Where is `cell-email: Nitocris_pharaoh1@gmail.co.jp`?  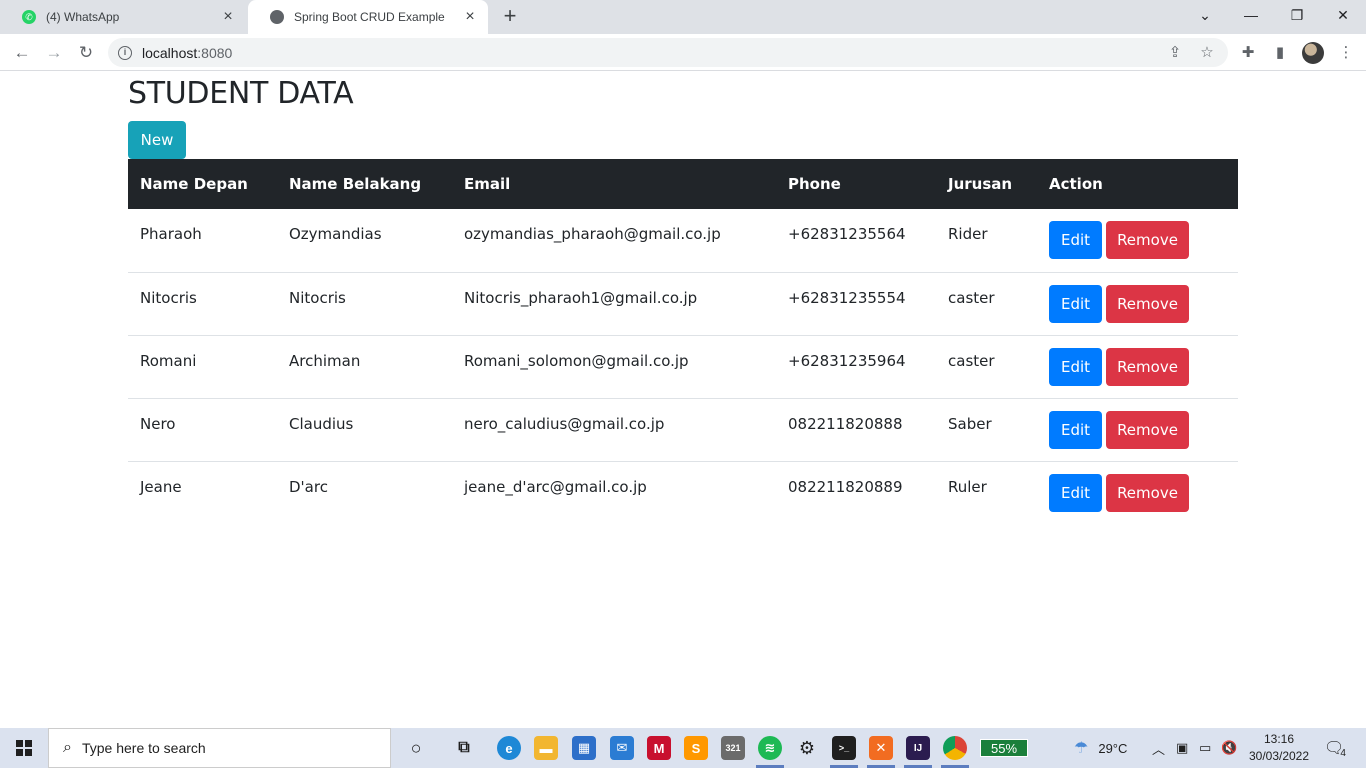 cell-email: Nitocris_pharaoh1@gmail.co.jp is located at coordinates (614, 303).